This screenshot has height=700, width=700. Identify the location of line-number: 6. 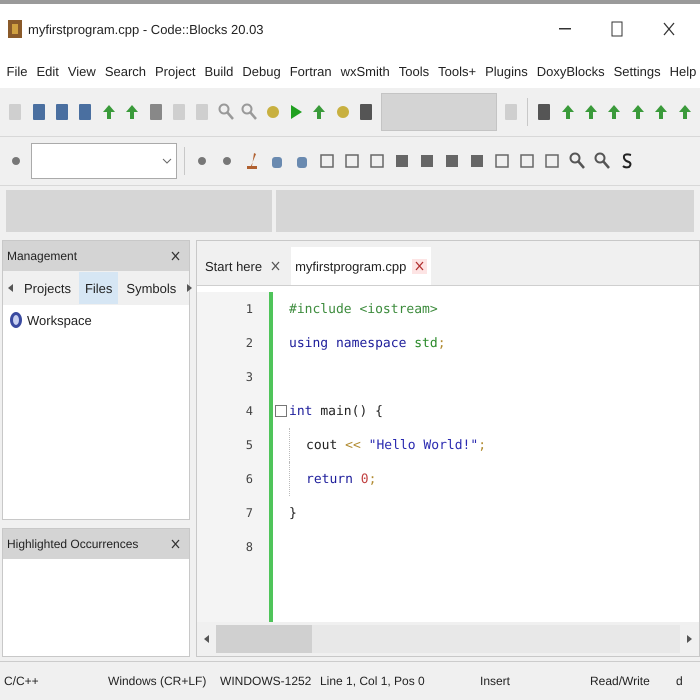
(250, 479).